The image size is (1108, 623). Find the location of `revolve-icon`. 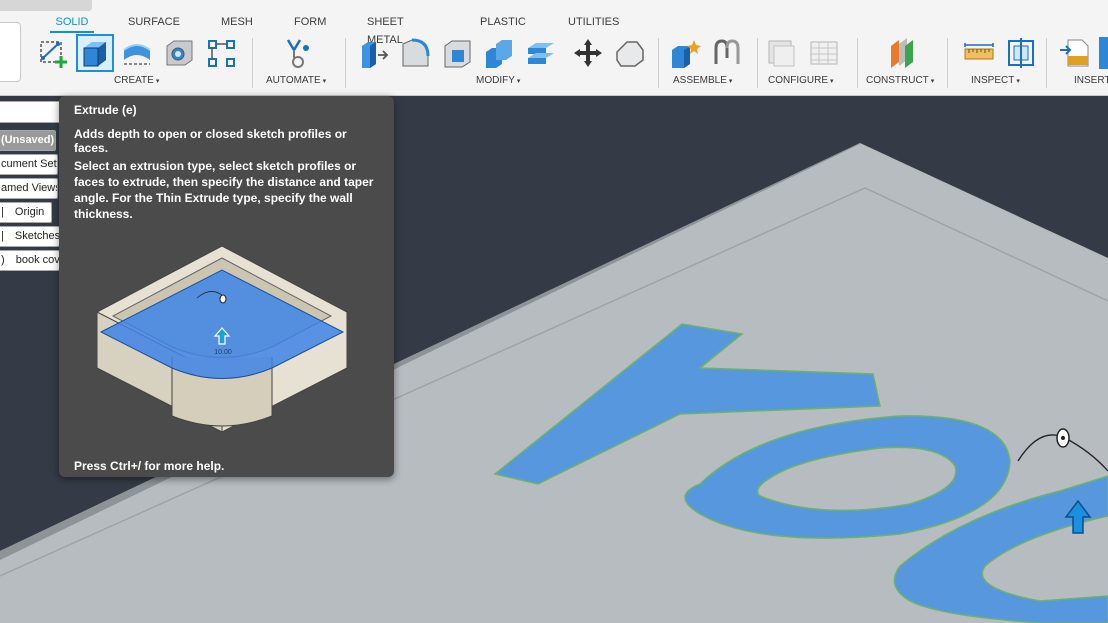

revolve-icon is located at coordinates (137, 54).